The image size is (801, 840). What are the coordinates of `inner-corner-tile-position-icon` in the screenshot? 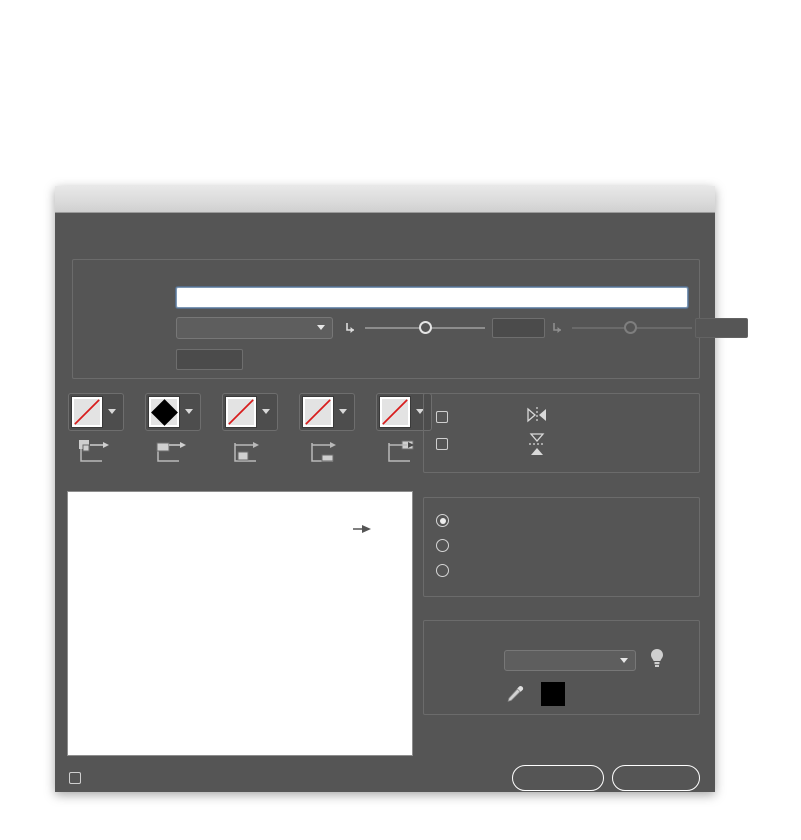 It's located at (249, 453).